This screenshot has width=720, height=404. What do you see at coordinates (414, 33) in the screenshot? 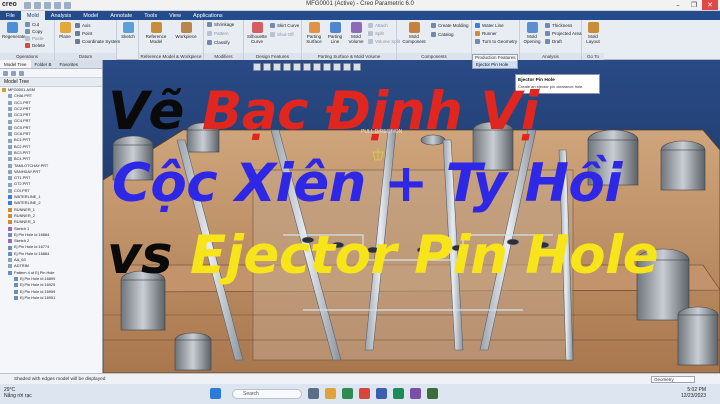
I see `mold-component-button: Mold Component` at bounding box center [414, 33].